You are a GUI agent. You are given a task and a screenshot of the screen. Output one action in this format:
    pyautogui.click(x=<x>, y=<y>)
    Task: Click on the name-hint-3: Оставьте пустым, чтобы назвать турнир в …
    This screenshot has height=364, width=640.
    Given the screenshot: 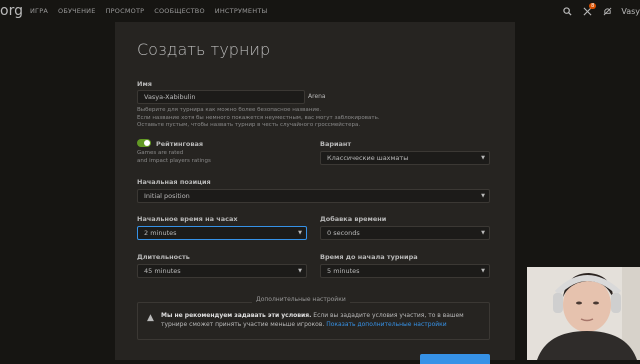 What is the action you would take?
    pyautogui.click(x=249, y=125)
    